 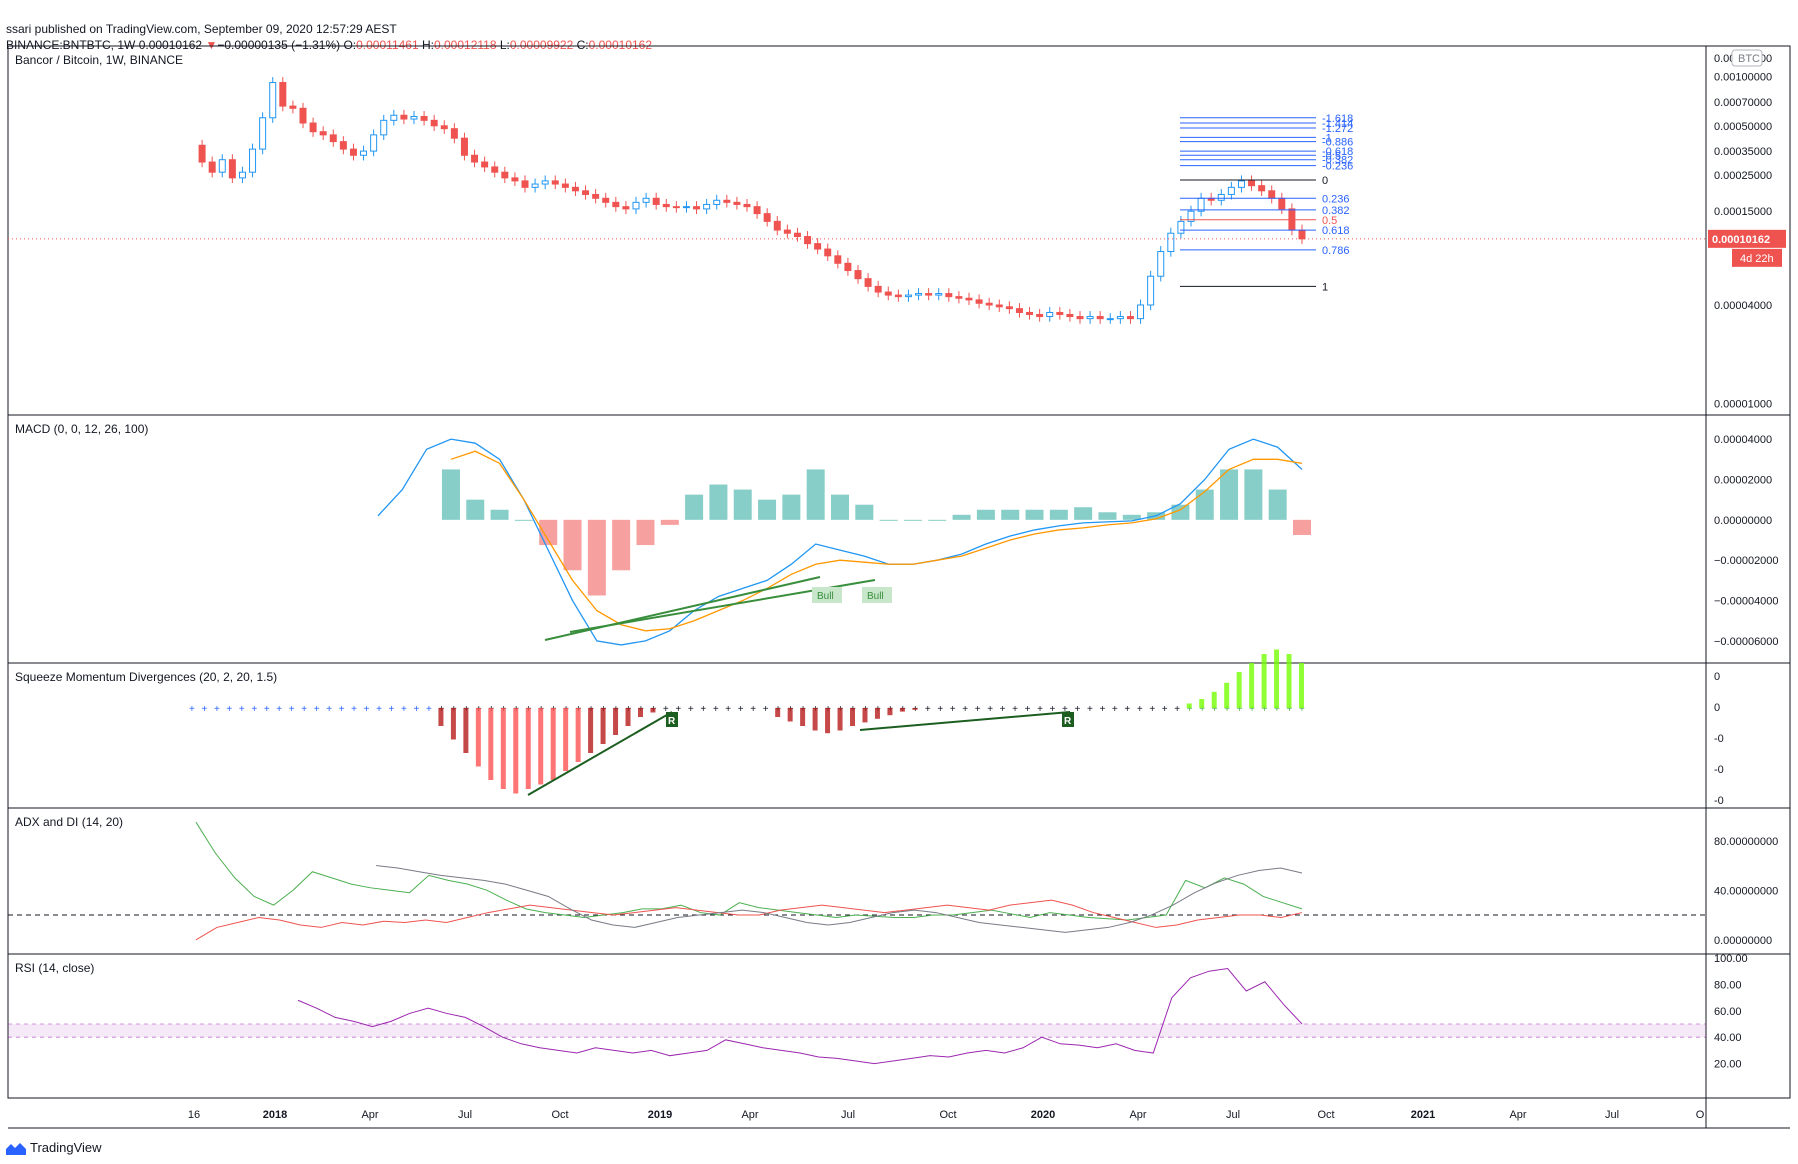 What do you see at coordinates (1743, 152) in the screenshot?
I see `price-tick-label: 0.00035000` at bounding box center [1743, 152].